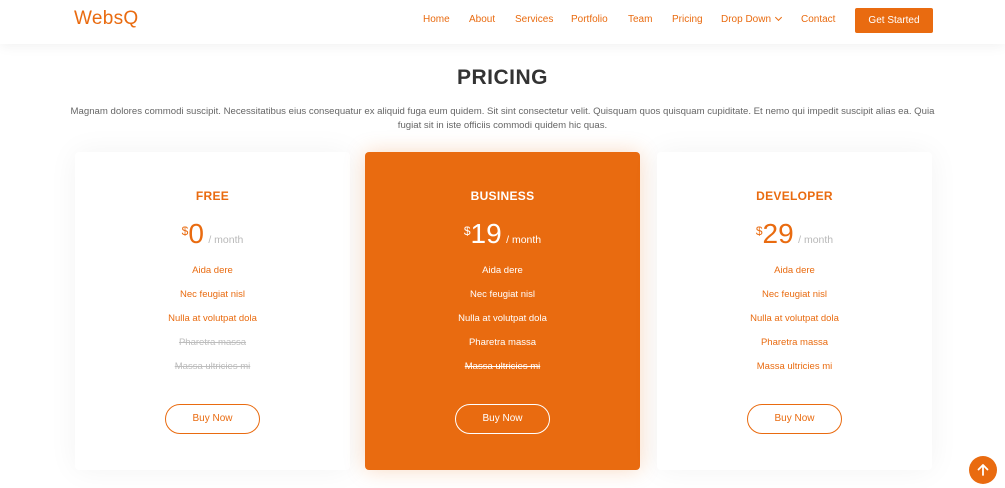 This screenshot has width=1005, height=488. What do you see at coordinates (818, 19) in the screenshot?
I see `nav-contact: Contact` at bounding box center [818, 19].